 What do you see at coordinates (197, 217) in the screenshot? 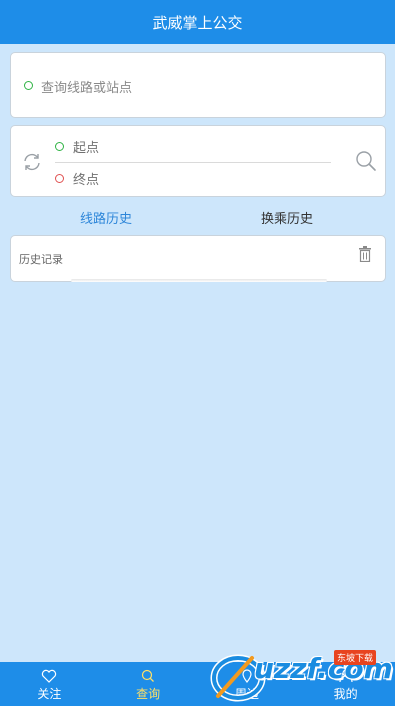
I see `history-tabs: 线路历史 换乘历史` at bounding box center [197, 217].